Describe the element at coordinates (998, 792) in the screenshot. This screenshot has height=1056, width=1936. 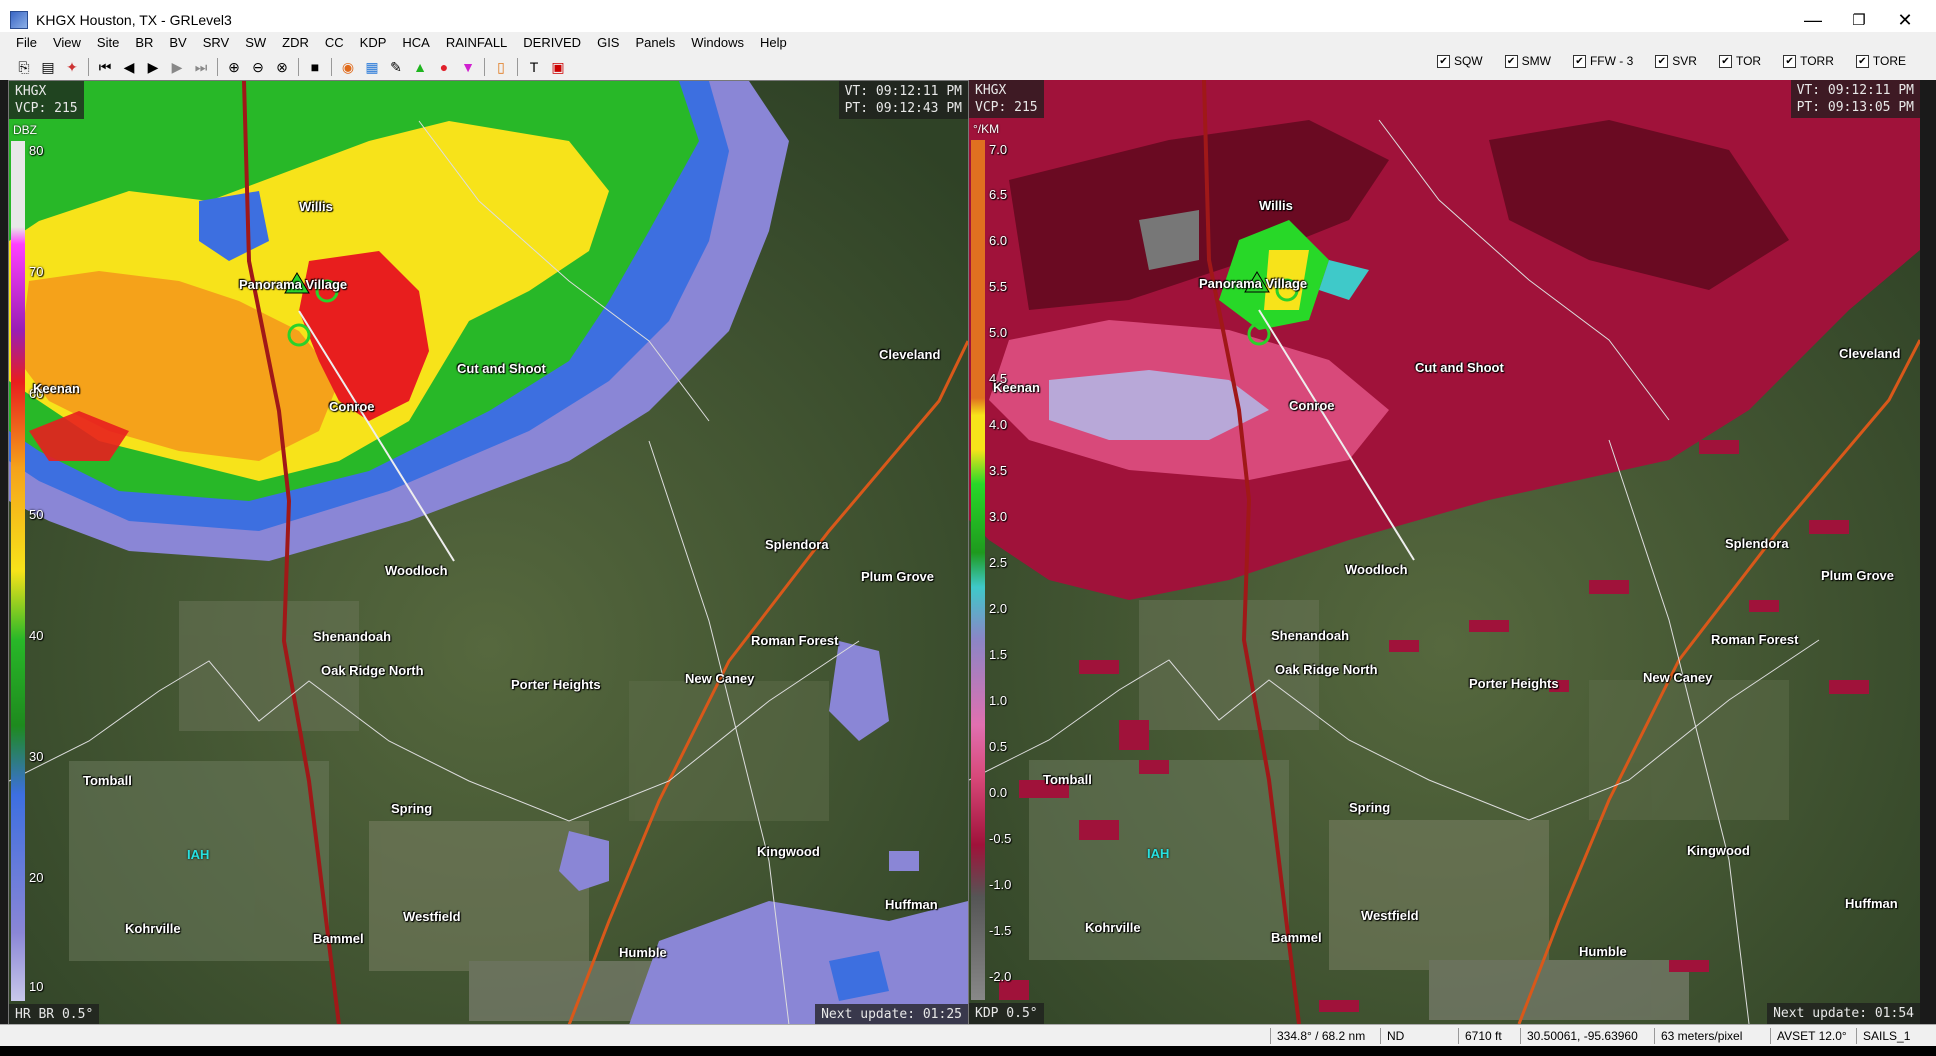
I see `scale-tick: 0.0` at that location.